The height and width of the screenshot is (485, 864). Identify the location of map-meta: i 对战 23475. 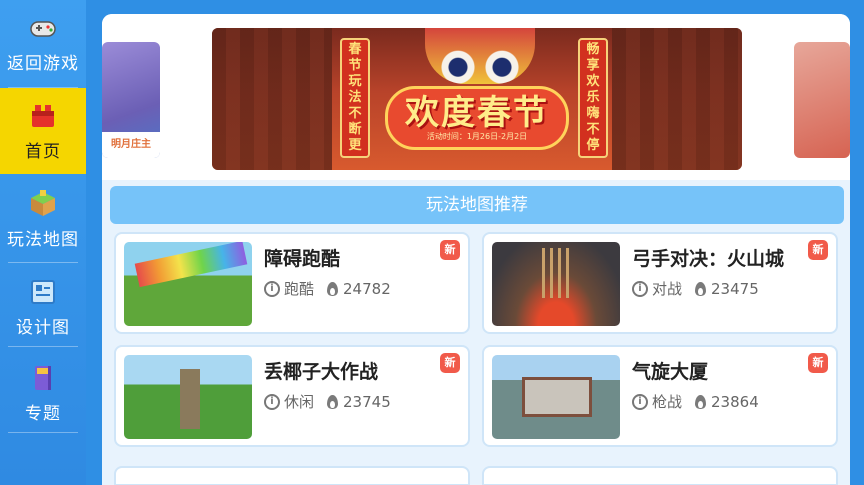
(695, 288).